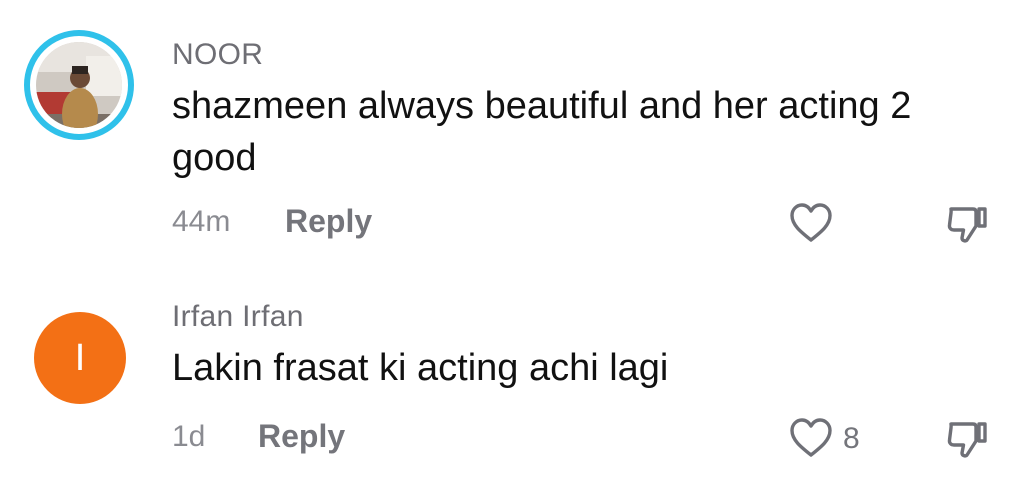  I want to click on comment-text: Lakin frasat ki acting achi lagi, so click(420, 368).